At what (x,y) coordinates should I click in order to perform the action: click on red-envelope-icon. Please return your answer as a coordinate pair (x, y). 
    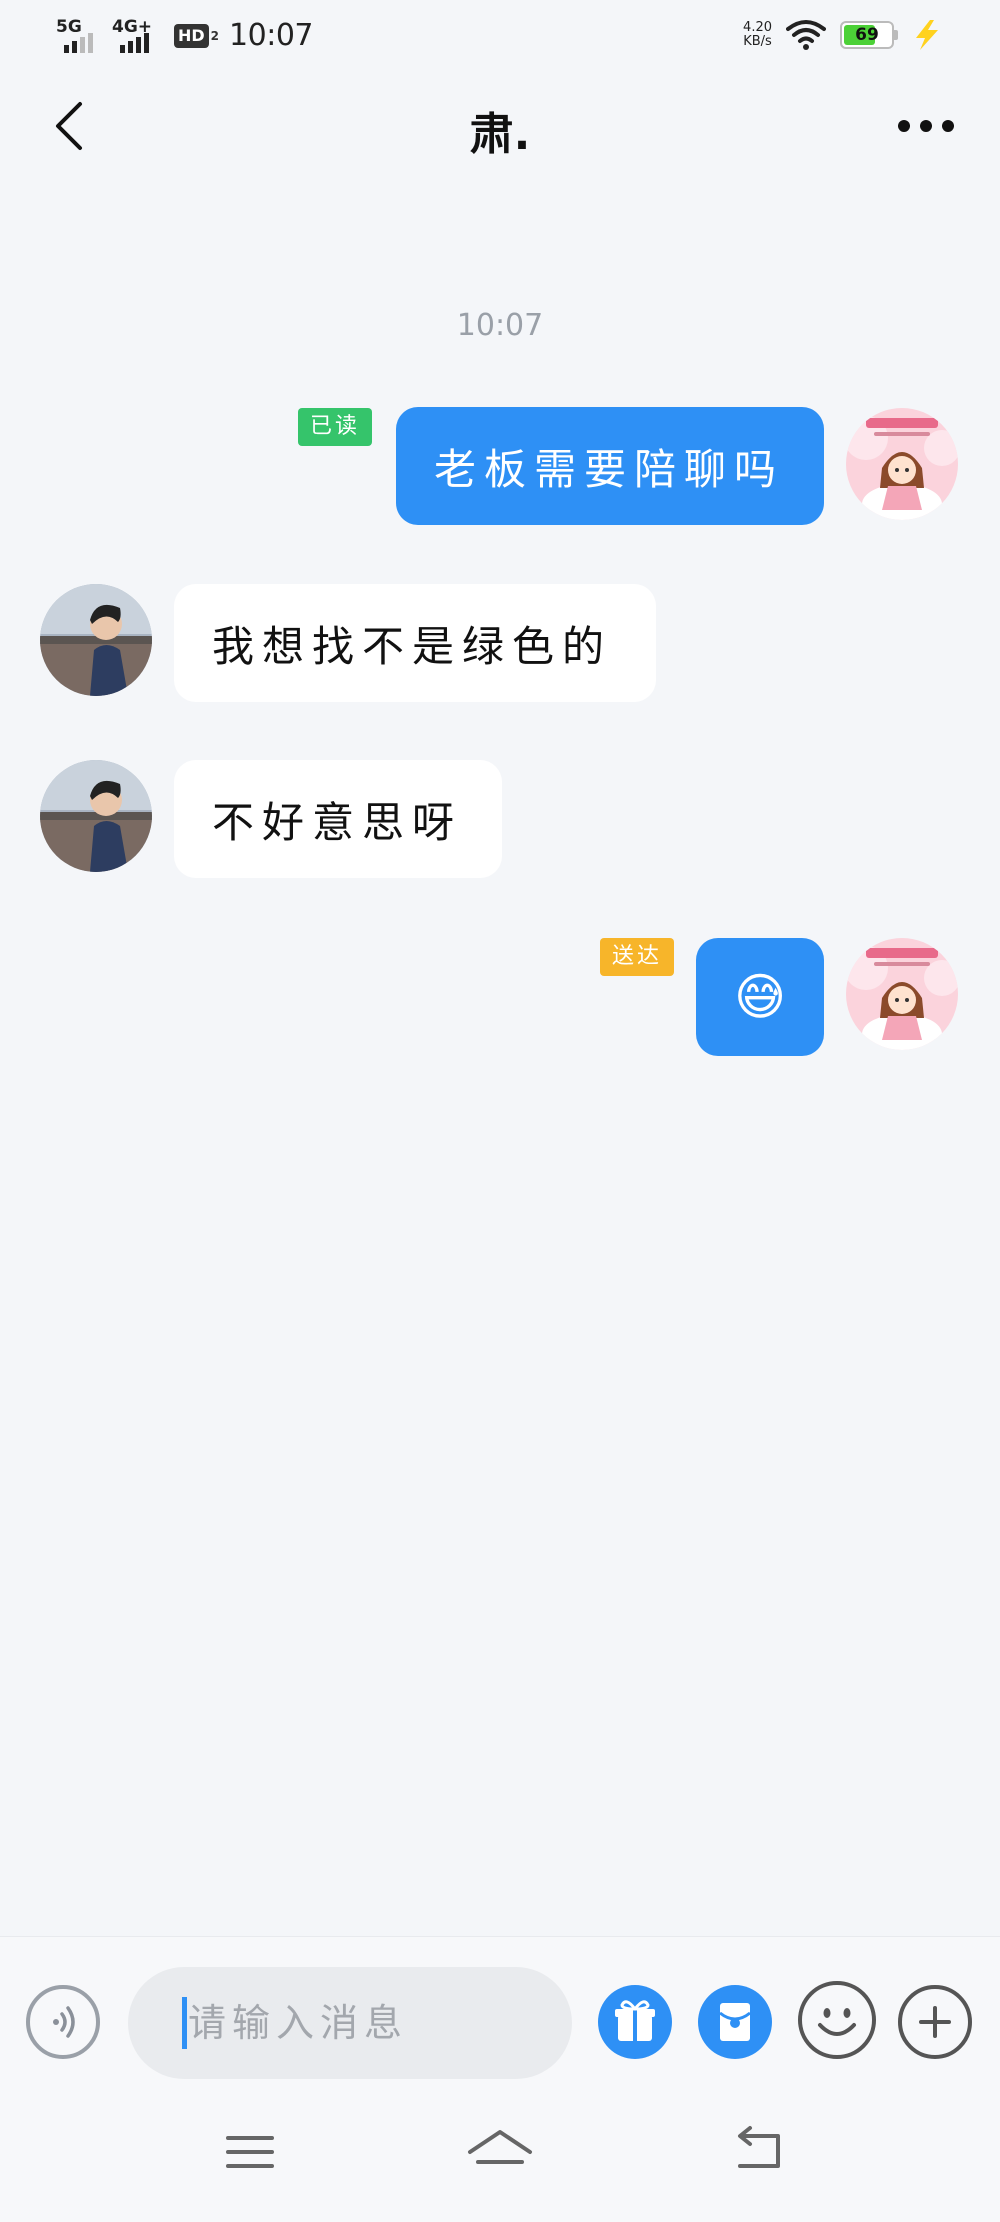
    Looking at the image, I should click on (735, 2022).